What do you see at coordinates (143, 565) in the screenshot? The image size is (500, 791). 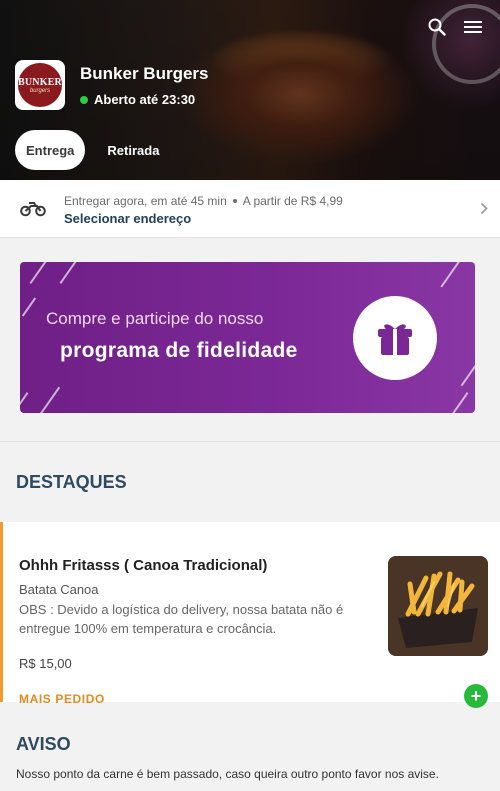 I see `product-name: Ohhh Fritasss ( Canoa Tradicional)` at bounding box center [143, 565].